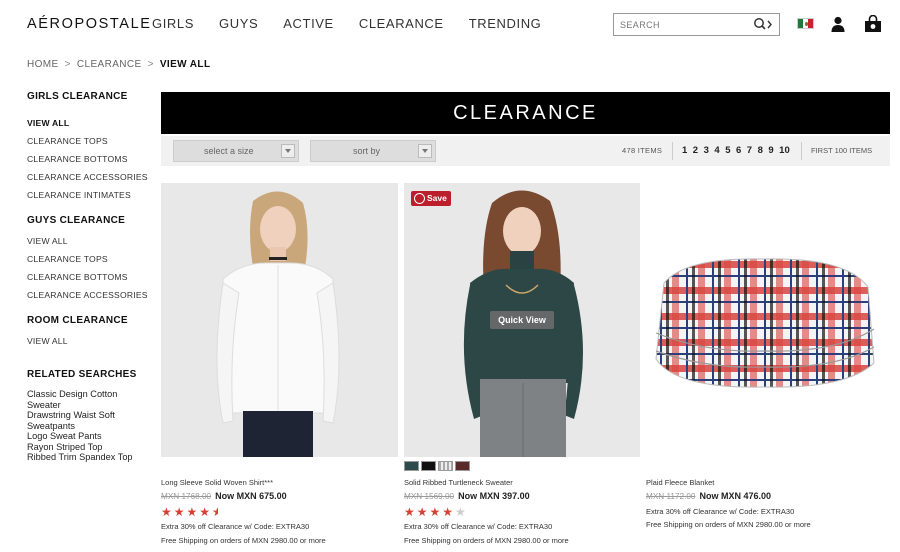 This screenshot has width=900, height=552. What do you see at coordinates (760, 150) in the screenshot?
I see `page-link: 8` at bounding box center [760, 150].